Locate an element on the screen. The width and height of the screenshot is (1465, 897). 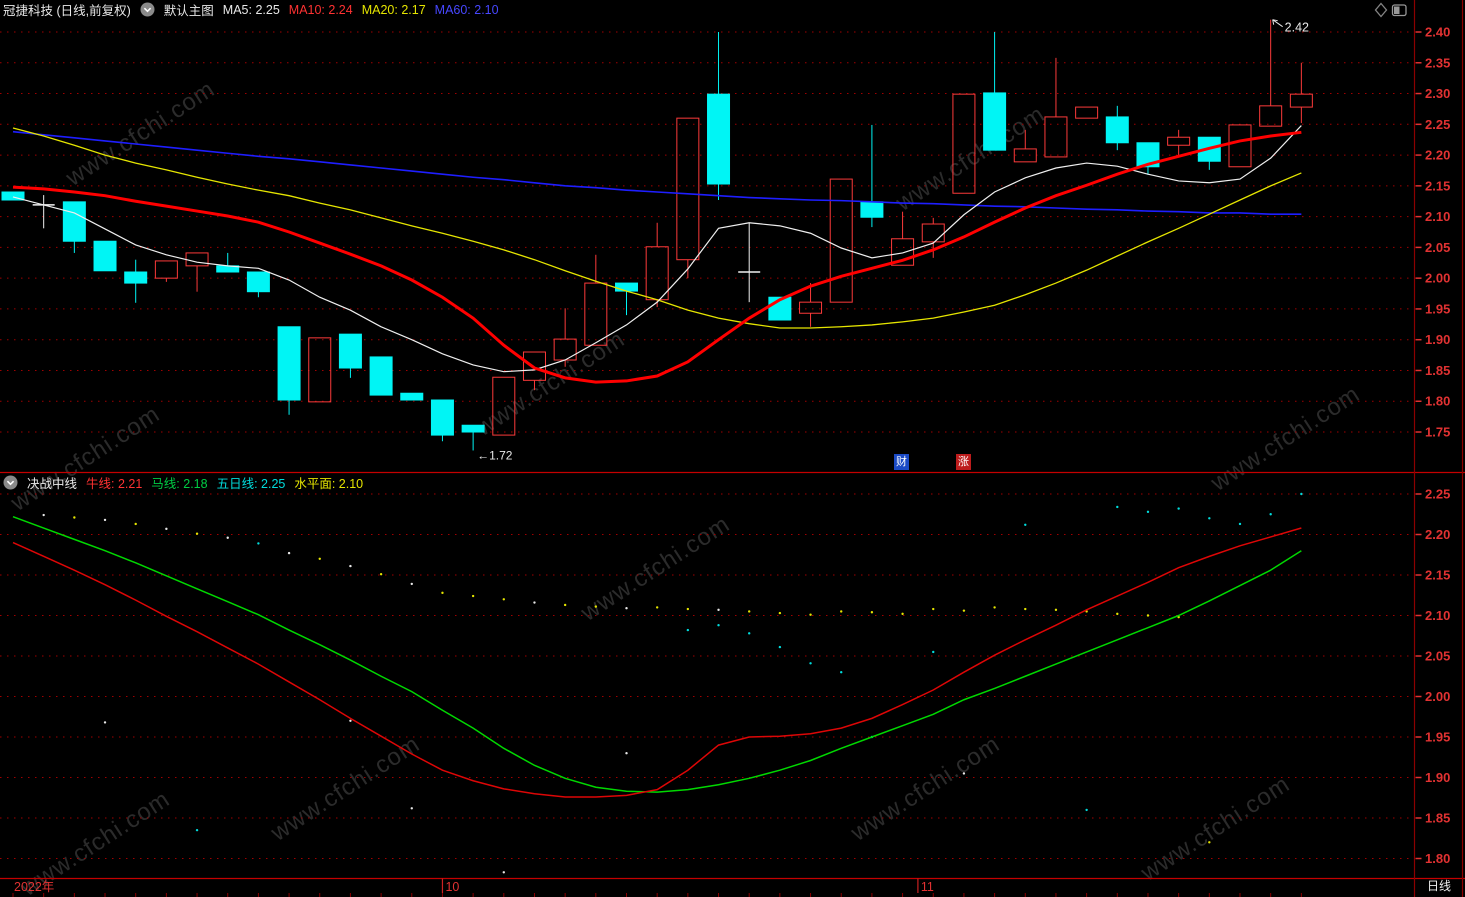
layout-label: 默认主图 is located at coordinates (189, 9).